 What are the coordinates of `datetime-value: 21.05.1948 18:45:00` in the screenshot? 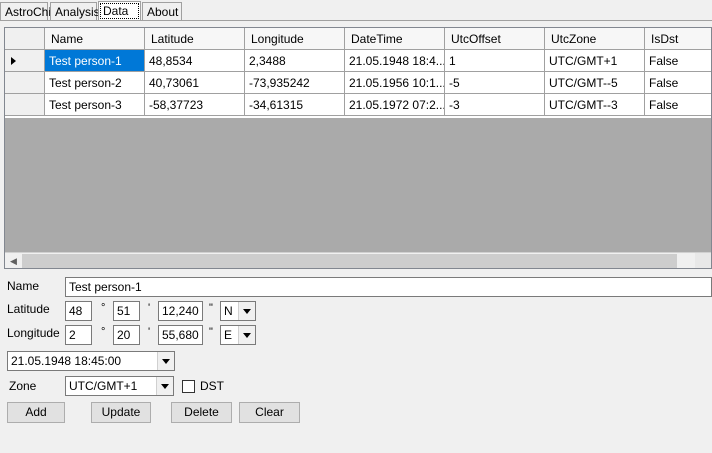 It's located at (66, 361).